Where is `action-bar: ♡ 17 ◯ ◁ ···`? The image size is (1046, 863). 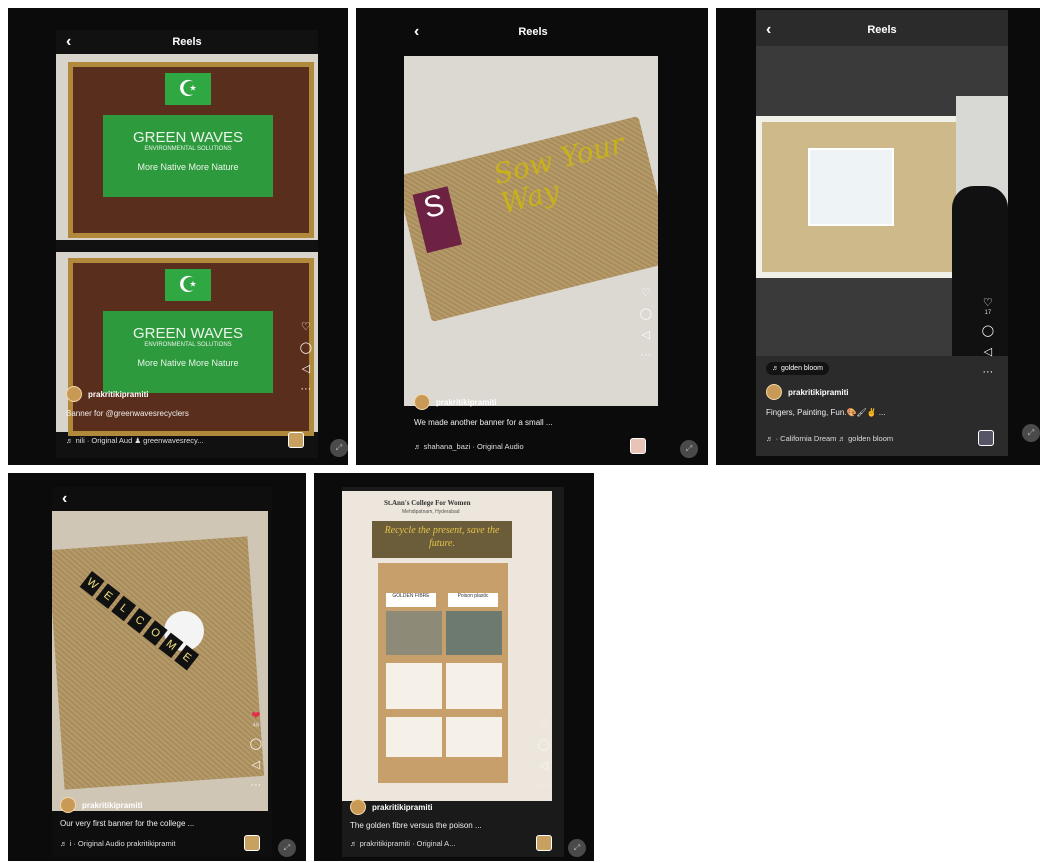 action-bar: ♡ 17 ◯ ◁ ··· is located at coordinates (988, 337).